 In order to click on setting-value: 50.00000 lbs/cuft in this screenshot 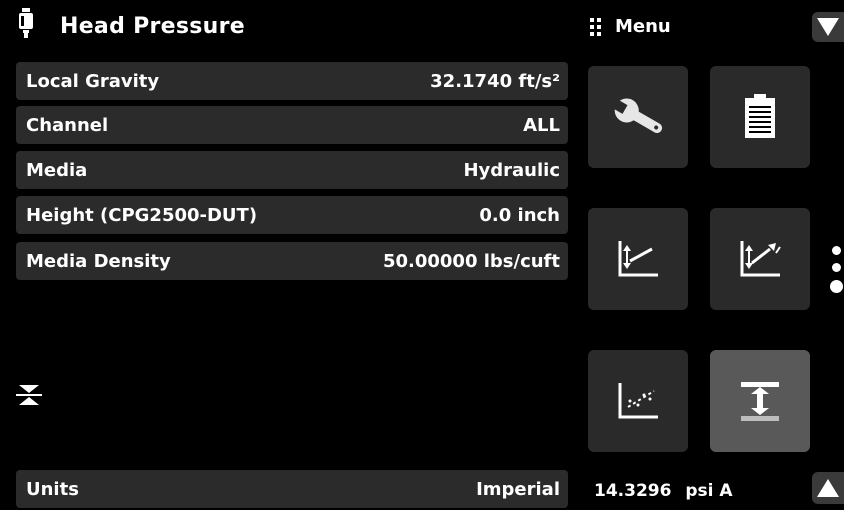, I will do `click(471, 261)`.